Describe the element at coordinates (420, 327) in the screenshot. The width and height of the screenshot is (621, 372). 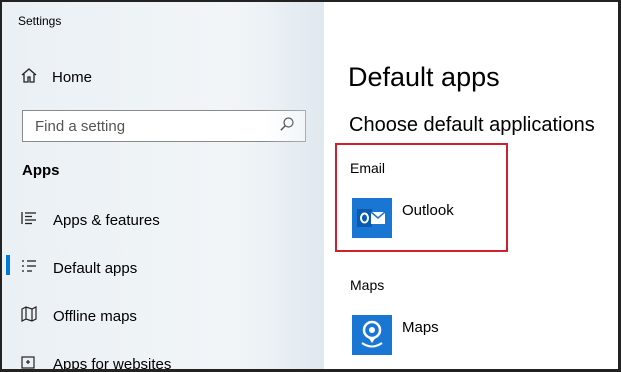
I see `maps-app-name: Maps` at that location.